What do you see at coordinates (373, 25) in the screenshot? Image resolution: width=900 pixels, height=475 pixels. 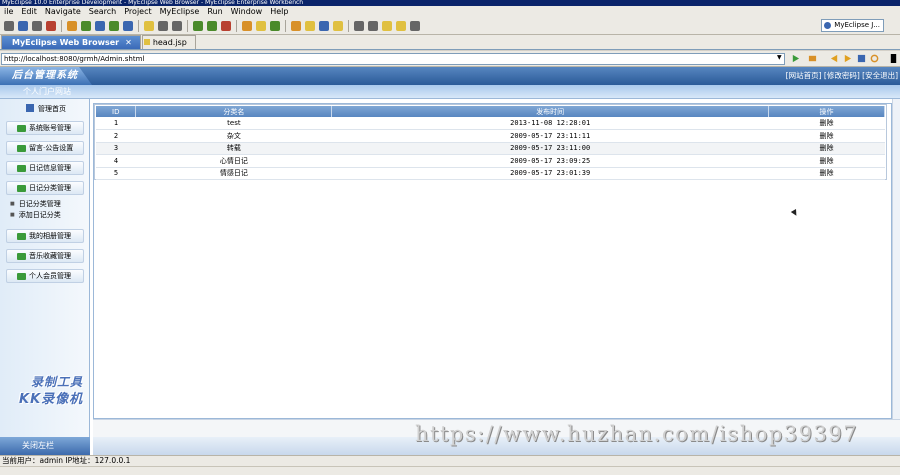 I see `annotation-prev-icon` at bounding box center [373, 25].